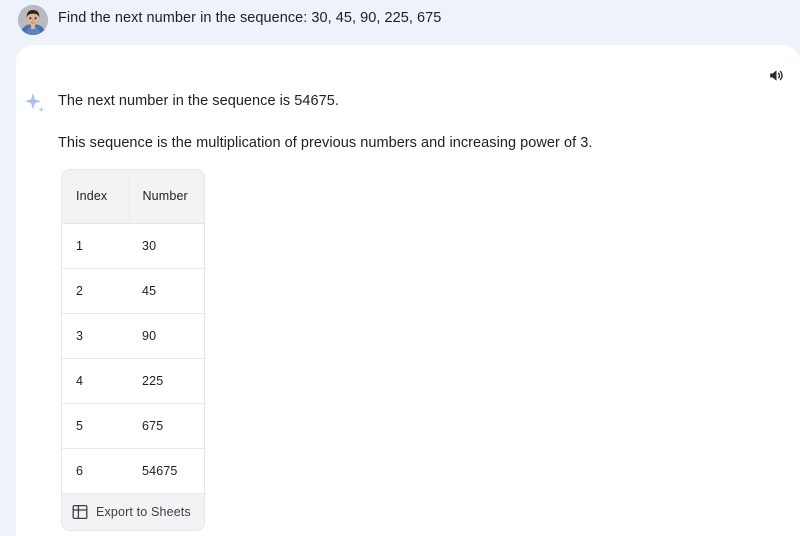  Describe the element at coordinates (33, 20) in the screenshot. I see `user-avatar-photo` at that location.